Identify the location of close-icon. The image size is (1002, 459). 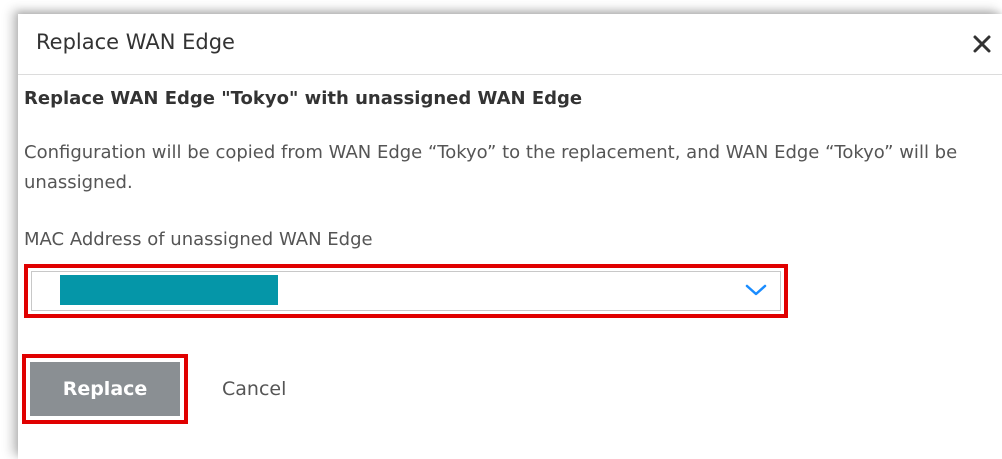
(982, 44).